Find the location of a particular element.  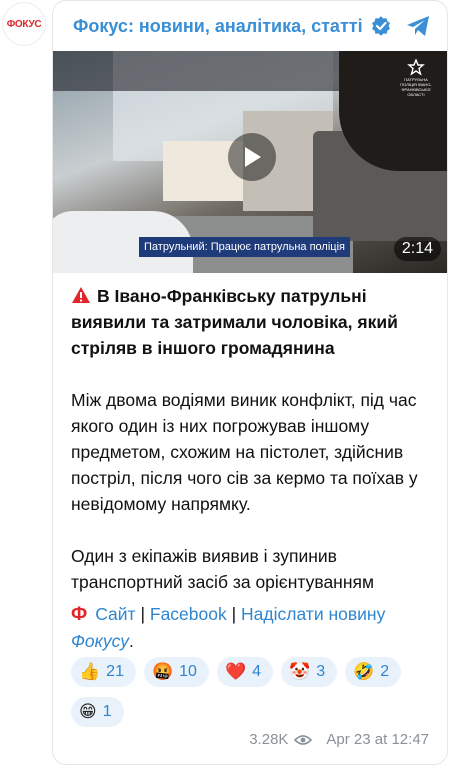

focus-logo-icon: Ф is located at coordinates (79, 614).